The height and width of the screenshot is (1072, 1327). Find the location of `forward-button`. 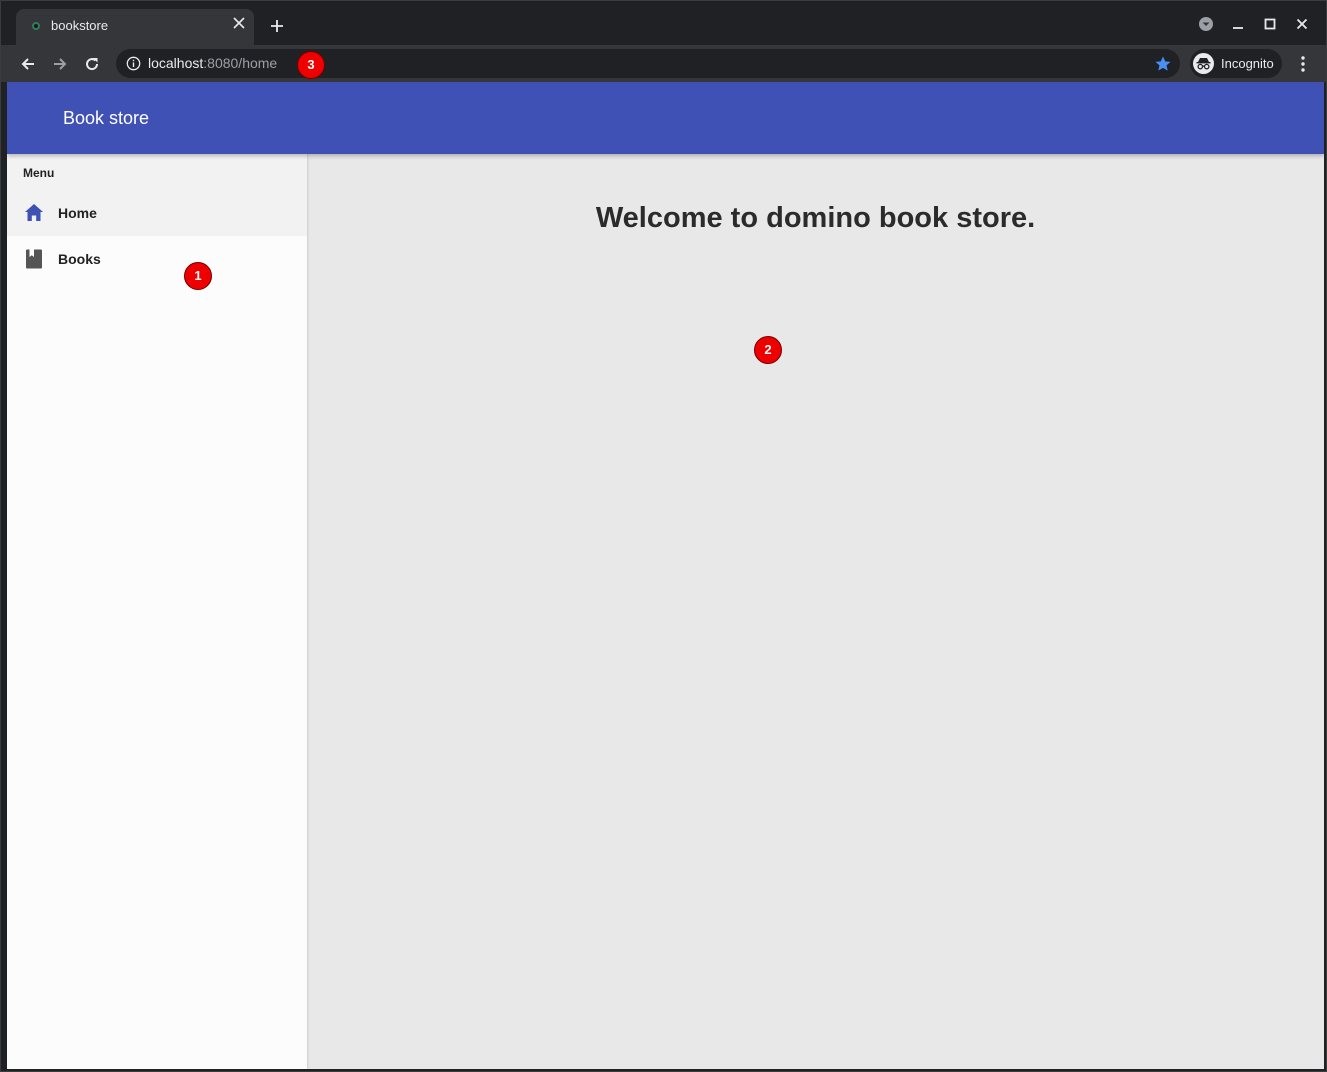

forward-button is located at coordinates (60, 64).